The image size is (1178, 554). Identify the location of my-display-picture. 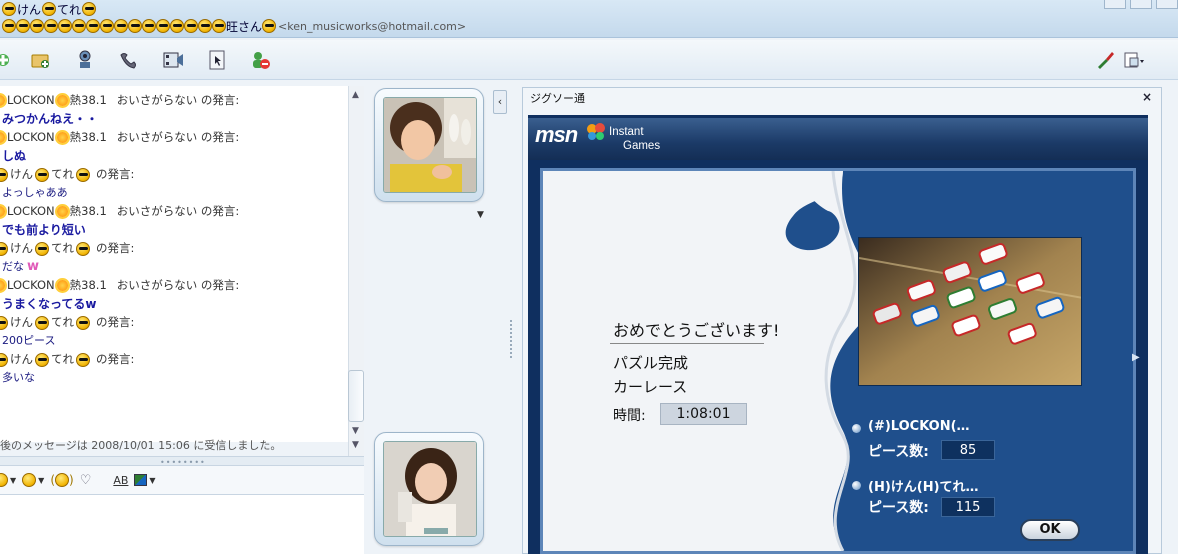
(429, 489).